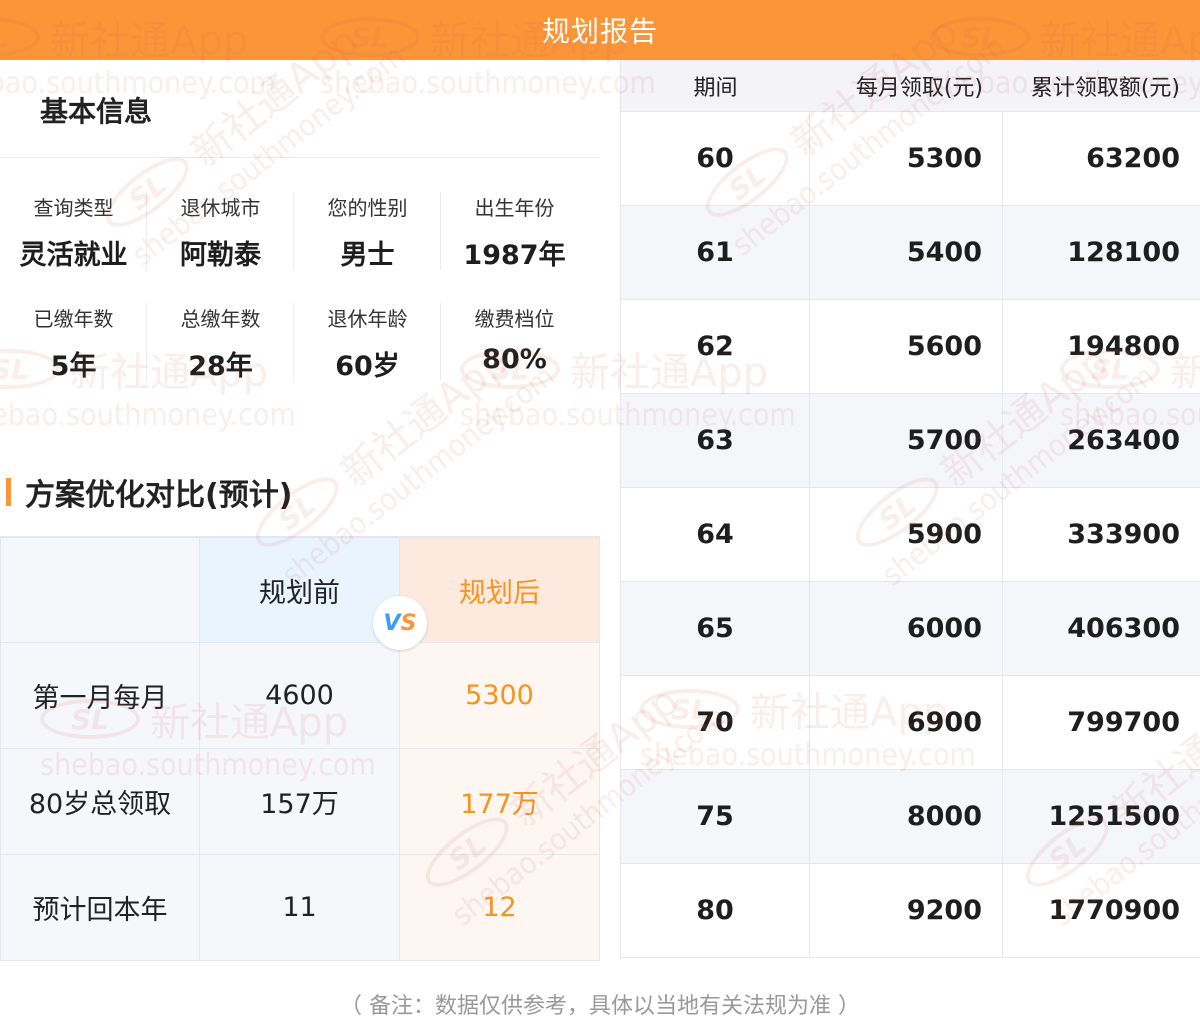  Describe the element at coordinates (715, 722) in the screenshot. I see `cell-period: 70` at that location.